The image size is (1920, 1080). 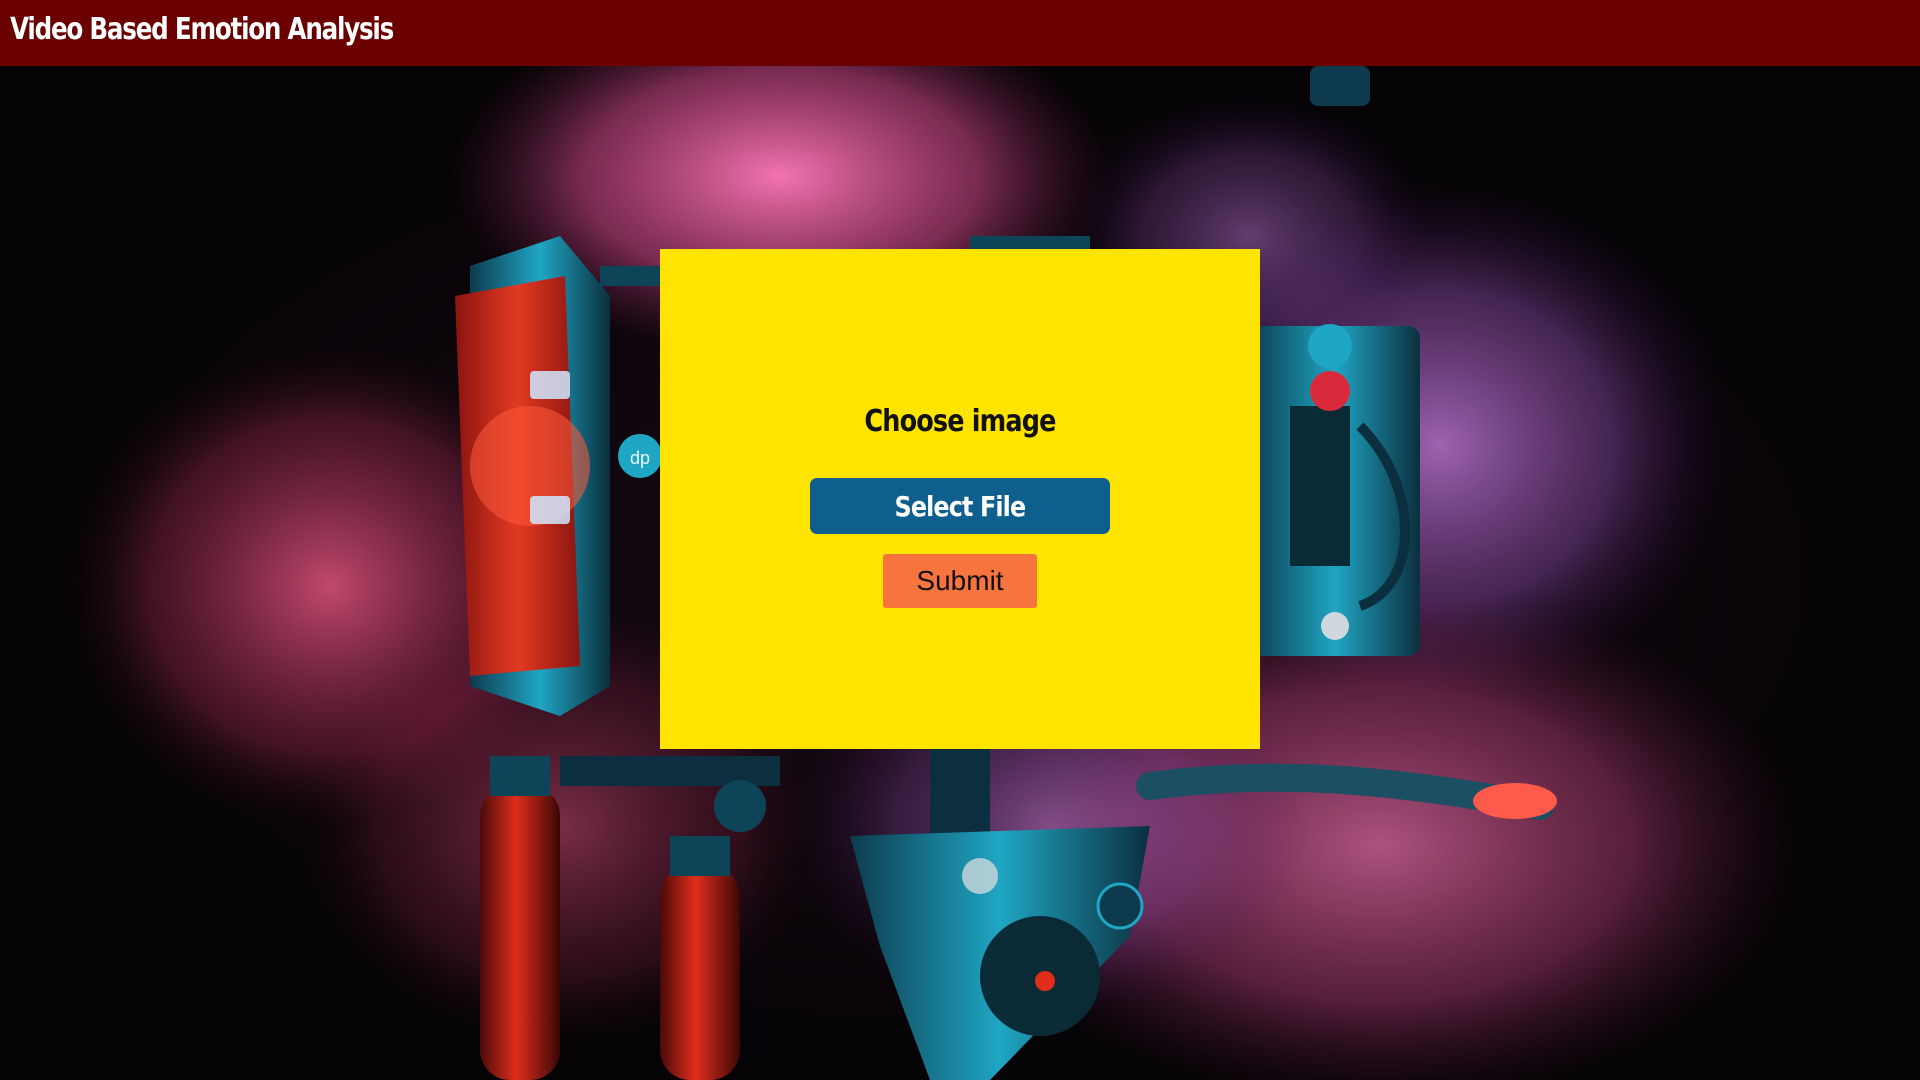 I want to click on select-file-button-label: Select File, so click(x=960, y=506).